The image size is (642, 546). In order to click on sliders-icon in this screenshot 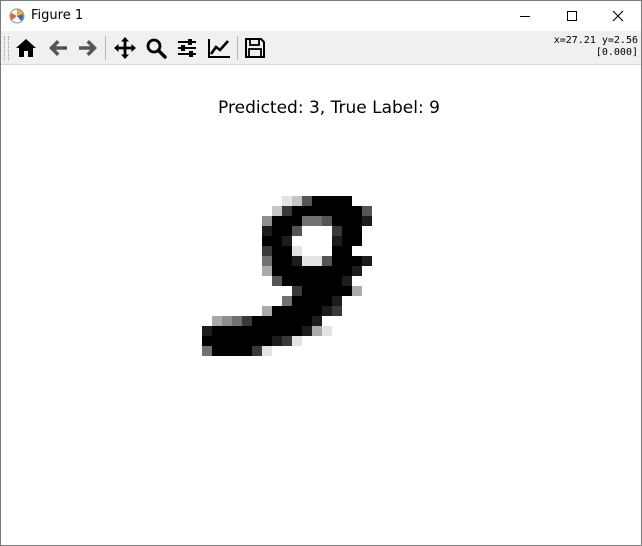, I will do `click(187, 48)`.